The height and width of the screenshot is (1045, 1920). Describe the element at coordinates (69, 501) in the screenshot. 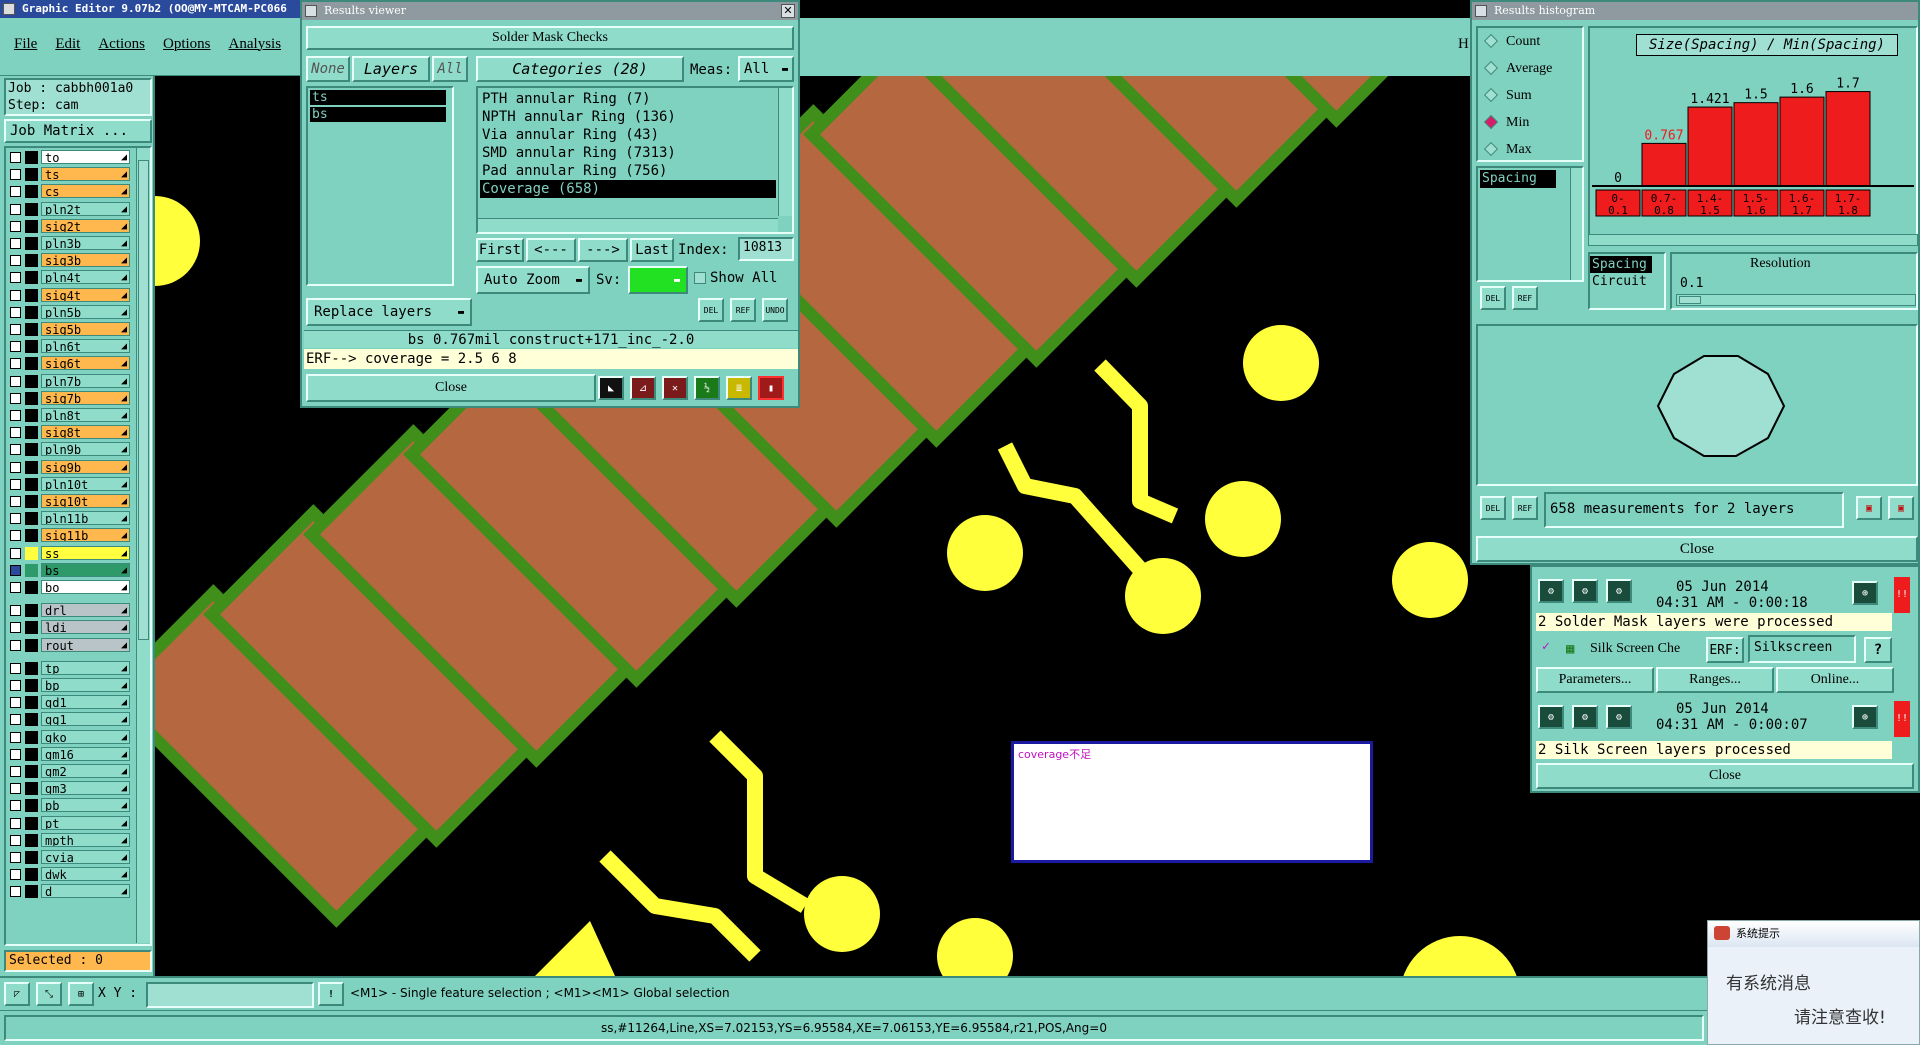

I see `layer-row: sig10t ◢` at that location.